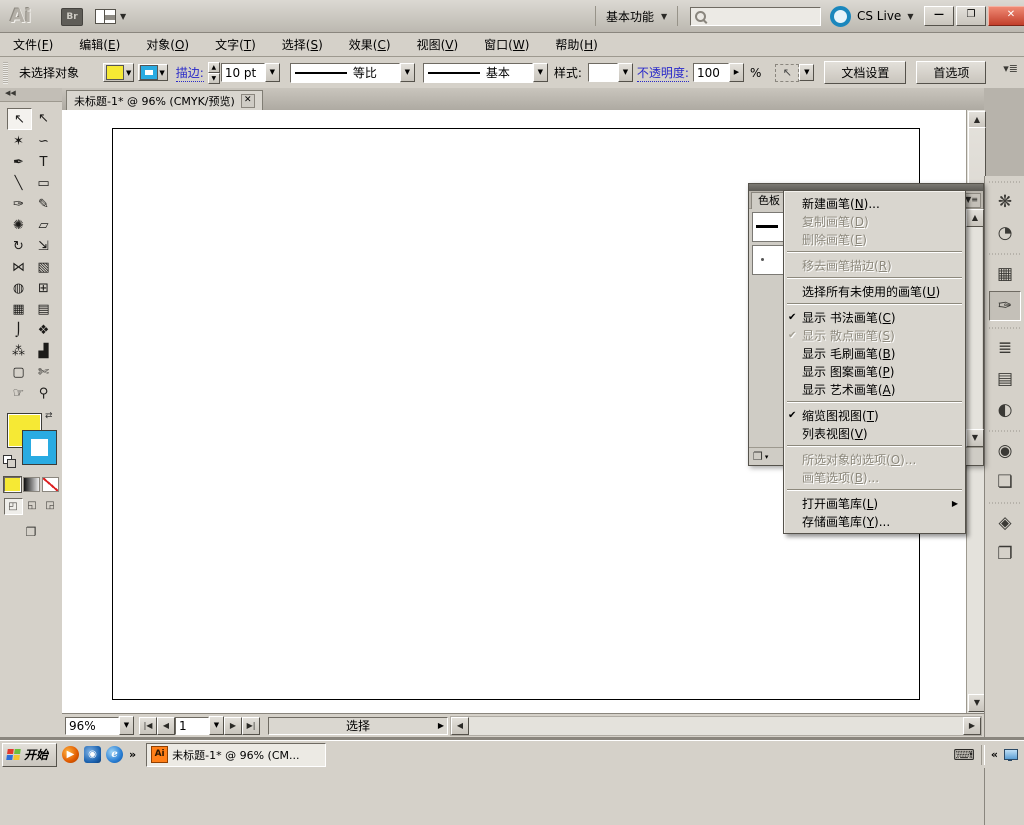 This screenshot has height=825, width=1024. What do you see at coordinates (164, 100) in the screenshot?
I see `document-tab: 未标题-1* @ 96% (CMYK/预览) ✕` at bounding box center [164, 100].